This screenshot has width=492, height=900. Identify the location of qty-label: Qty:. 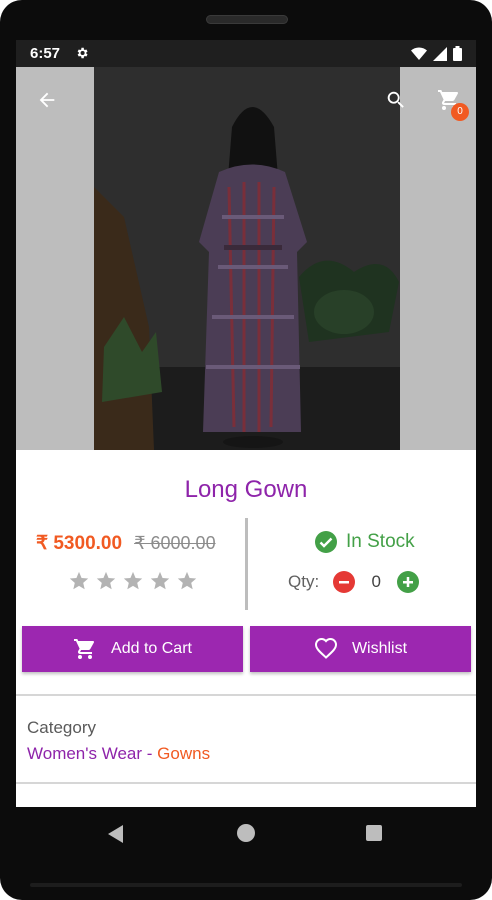
(304, 581).